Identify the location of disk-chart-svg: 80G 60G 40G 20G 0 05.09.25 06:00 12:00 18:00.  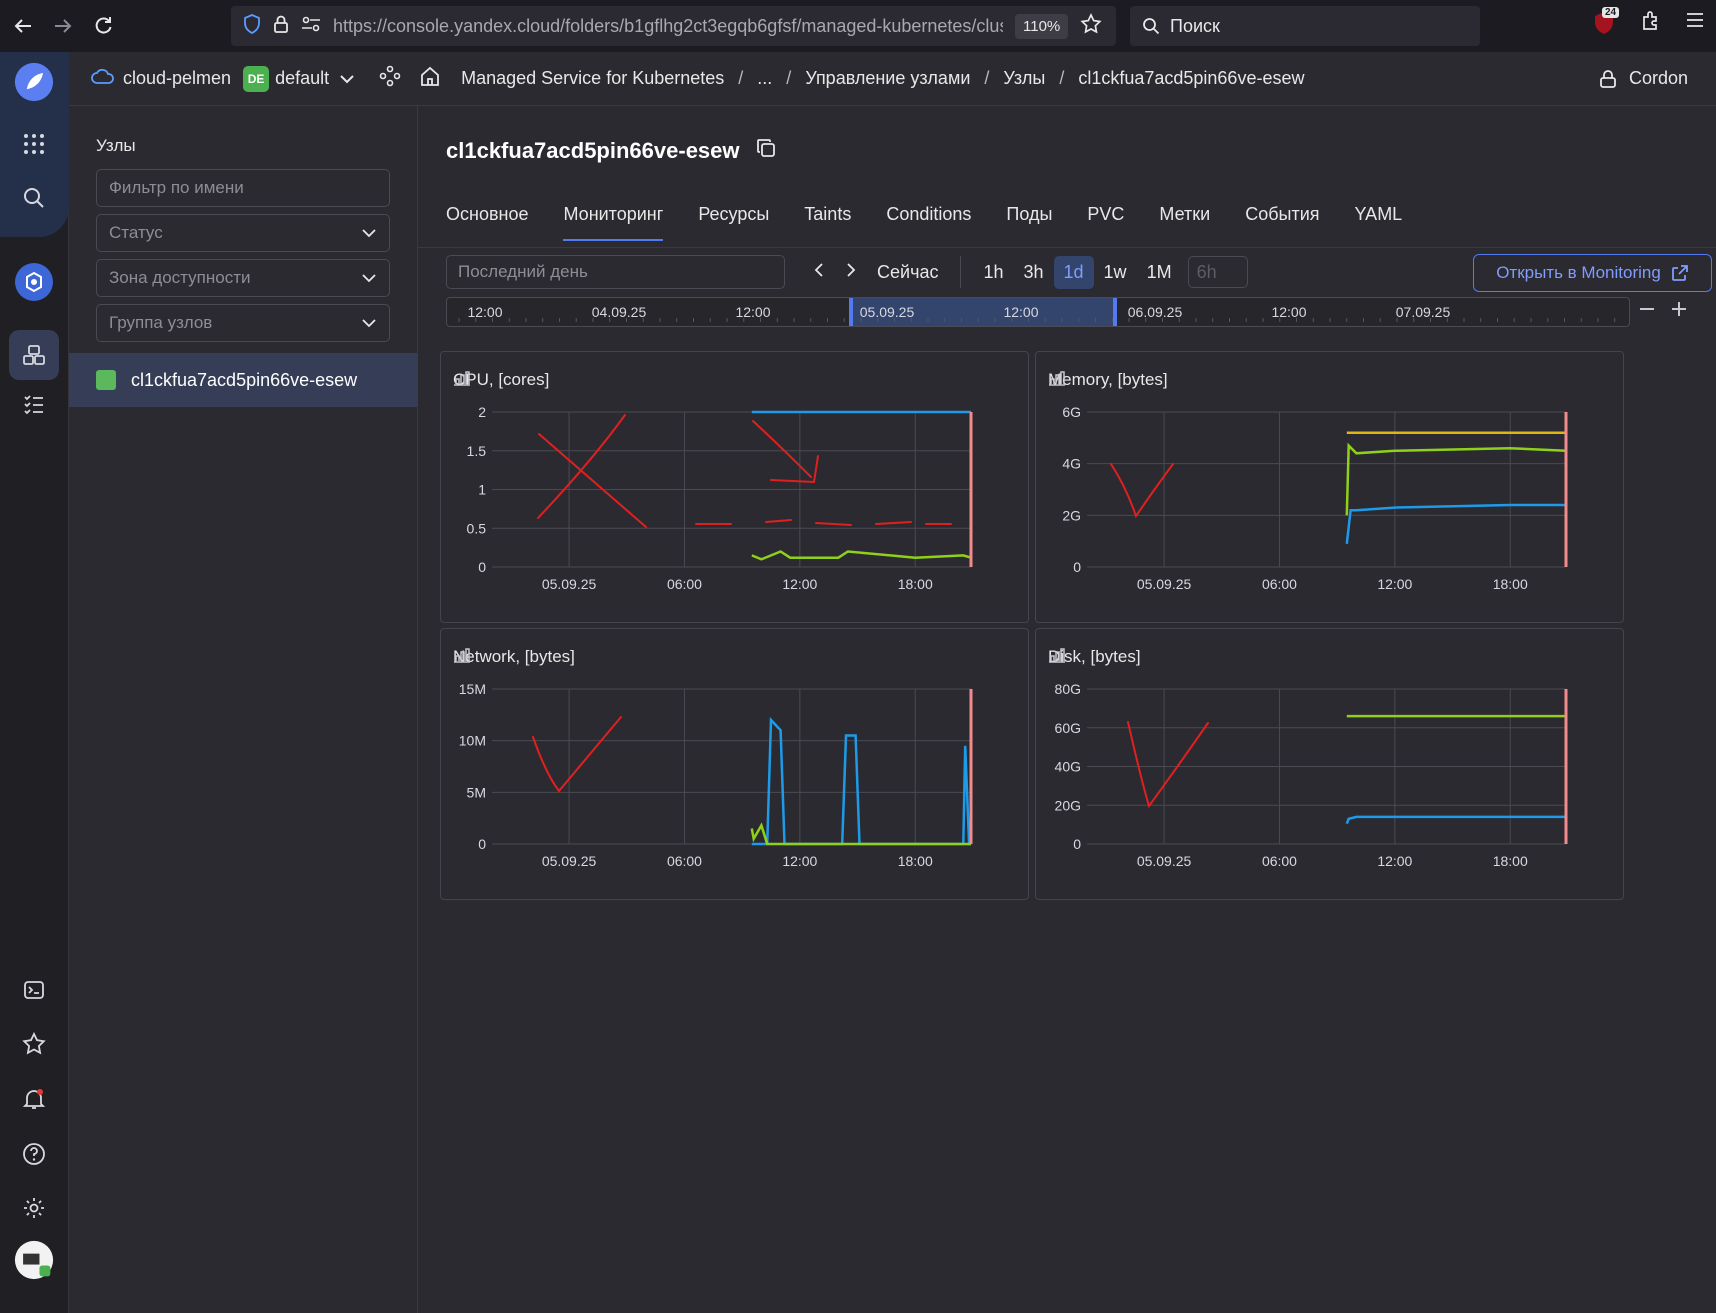
(1311, 775).